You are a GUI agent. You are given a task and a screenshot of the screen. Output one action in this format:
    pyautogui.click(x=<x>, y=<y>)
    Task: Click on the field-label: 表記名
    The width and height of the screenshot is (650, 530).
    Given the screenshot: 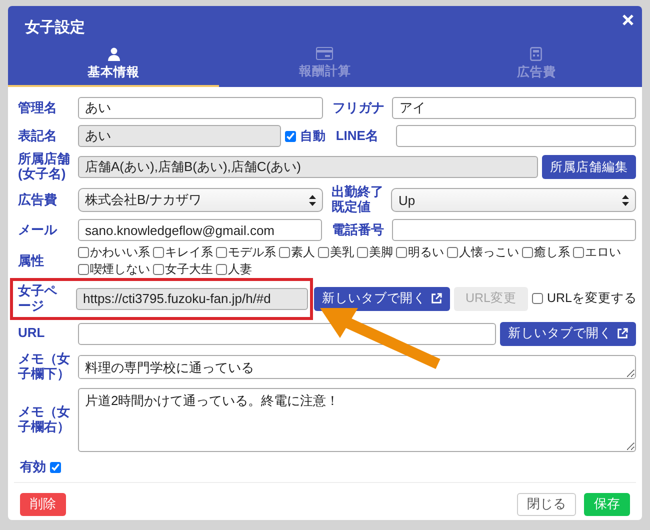 What is the action you would take?
    pyautogui.click(x=37, y=136)
    